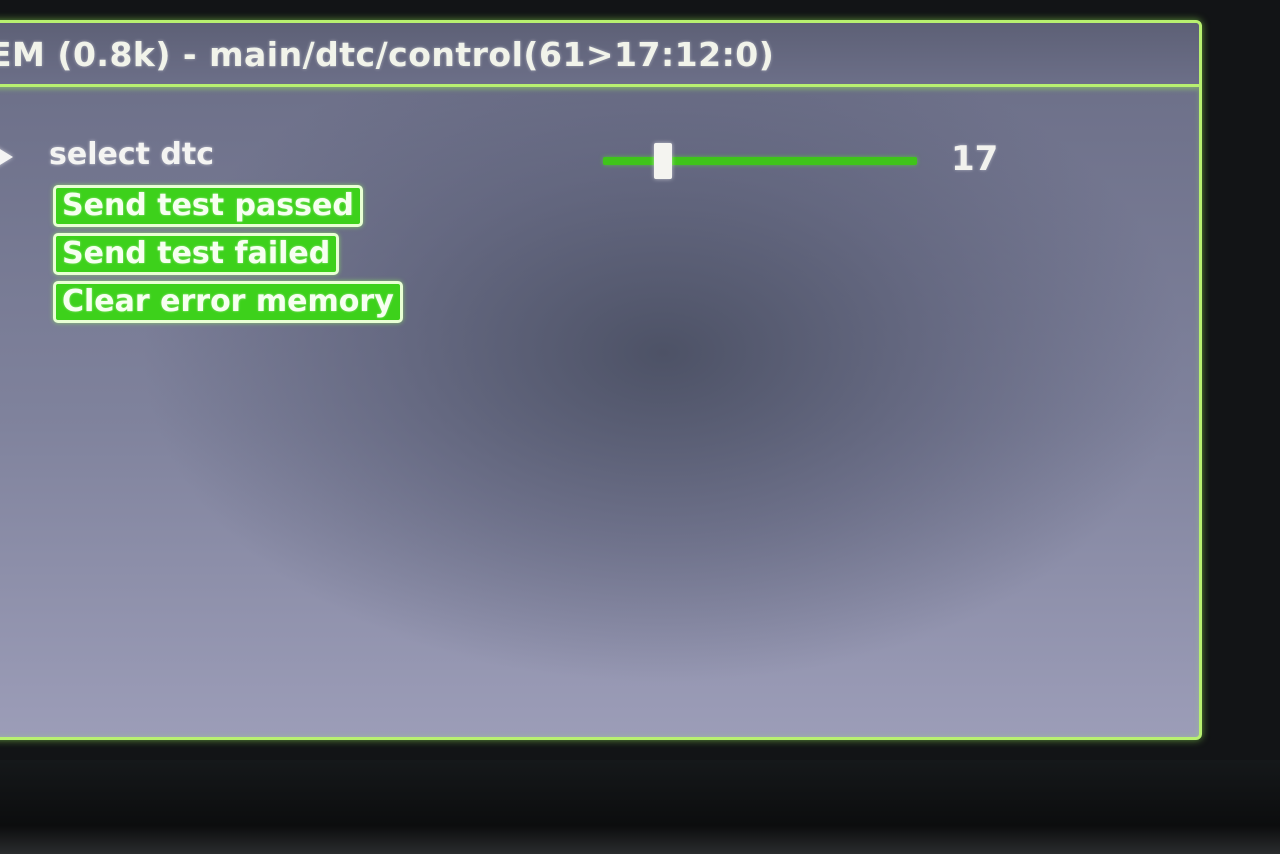  I want to click on page-title: EM (0.8k) - main/dtc/control(61>17:12:0), so click(387, 54).